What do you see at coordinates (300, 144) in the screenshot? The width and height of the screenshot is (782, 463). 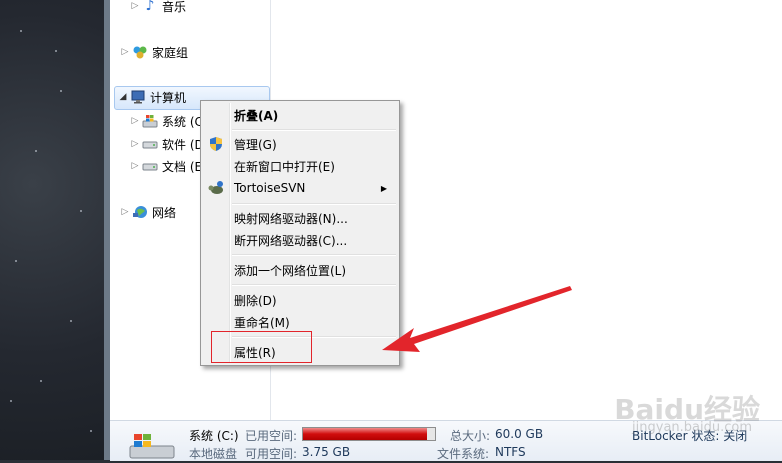 I see `menu-item-manage: 管理(G)` at bounding box center [300, 144].